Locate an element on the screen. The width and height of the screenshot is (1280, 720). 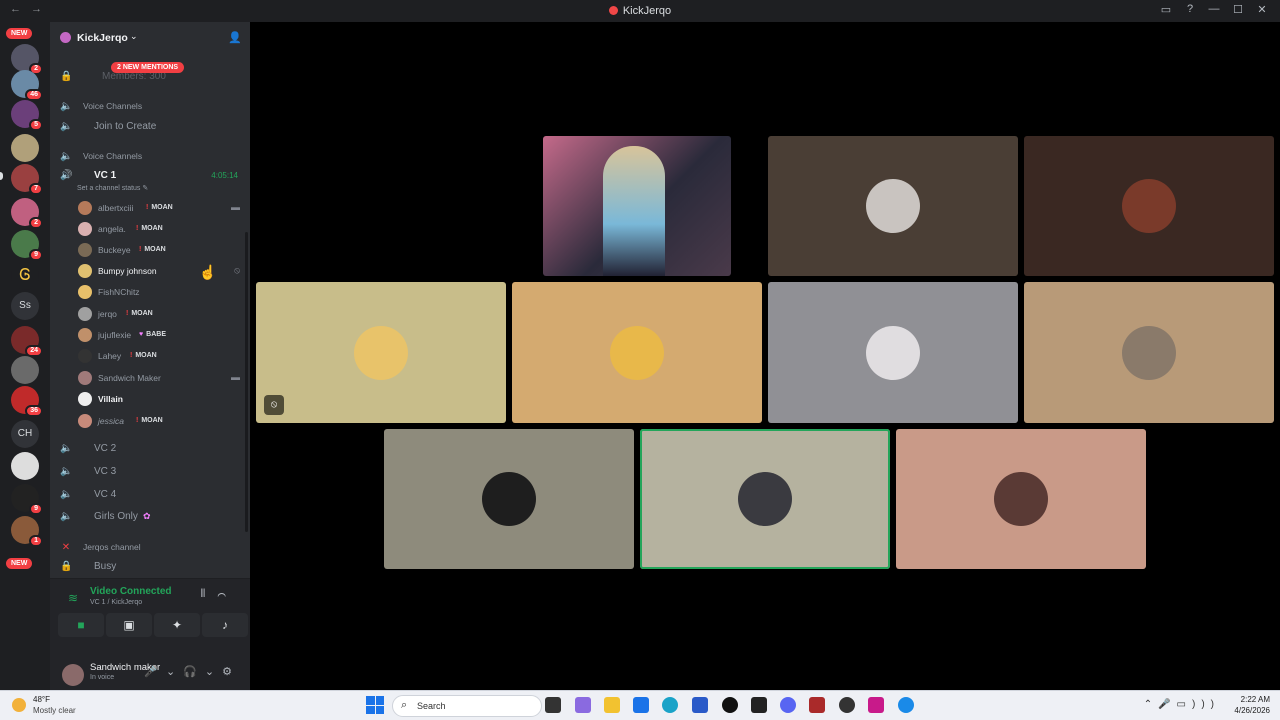
voice-member: angela. ! MOAN is located at coordinates (150, 229).